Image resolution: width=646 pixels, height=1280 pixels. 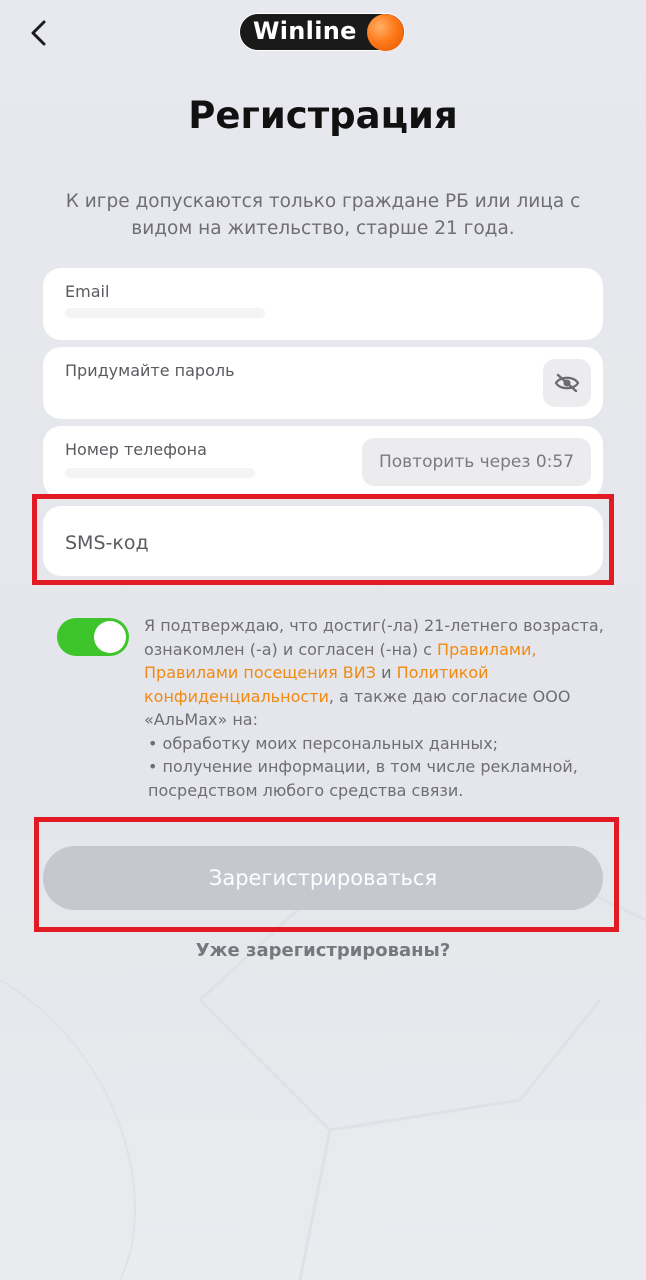 What do you see at coordinates (160, 473) in the screenshot?
I see `phone-value` at bounding box center [160, 473].